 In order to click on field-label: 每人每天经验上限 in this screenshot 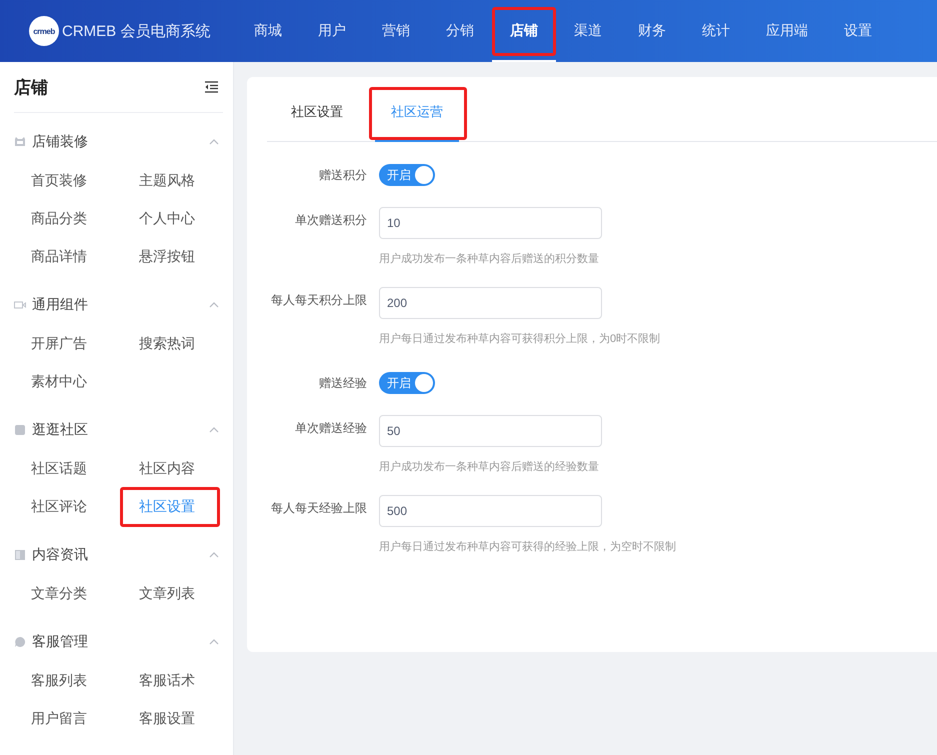, I will do `click(319, 508)`.